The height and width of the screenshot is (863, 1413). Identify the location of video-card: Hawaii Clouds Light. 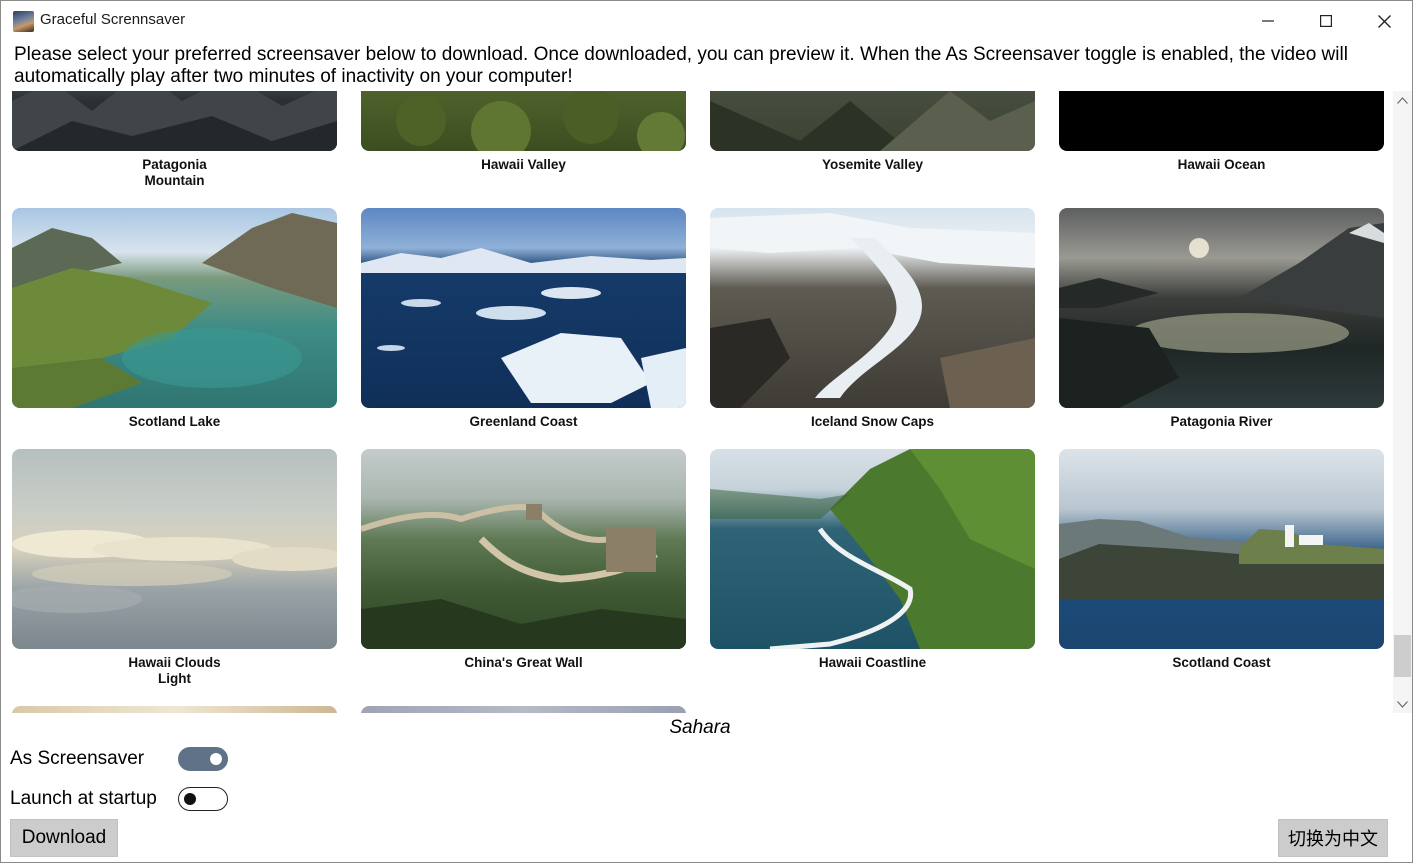
(174, 568).